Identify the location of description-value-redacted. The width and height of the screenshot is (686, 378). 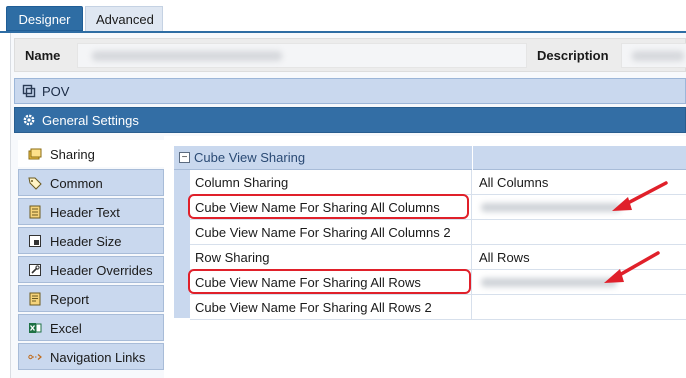
(658, 56).